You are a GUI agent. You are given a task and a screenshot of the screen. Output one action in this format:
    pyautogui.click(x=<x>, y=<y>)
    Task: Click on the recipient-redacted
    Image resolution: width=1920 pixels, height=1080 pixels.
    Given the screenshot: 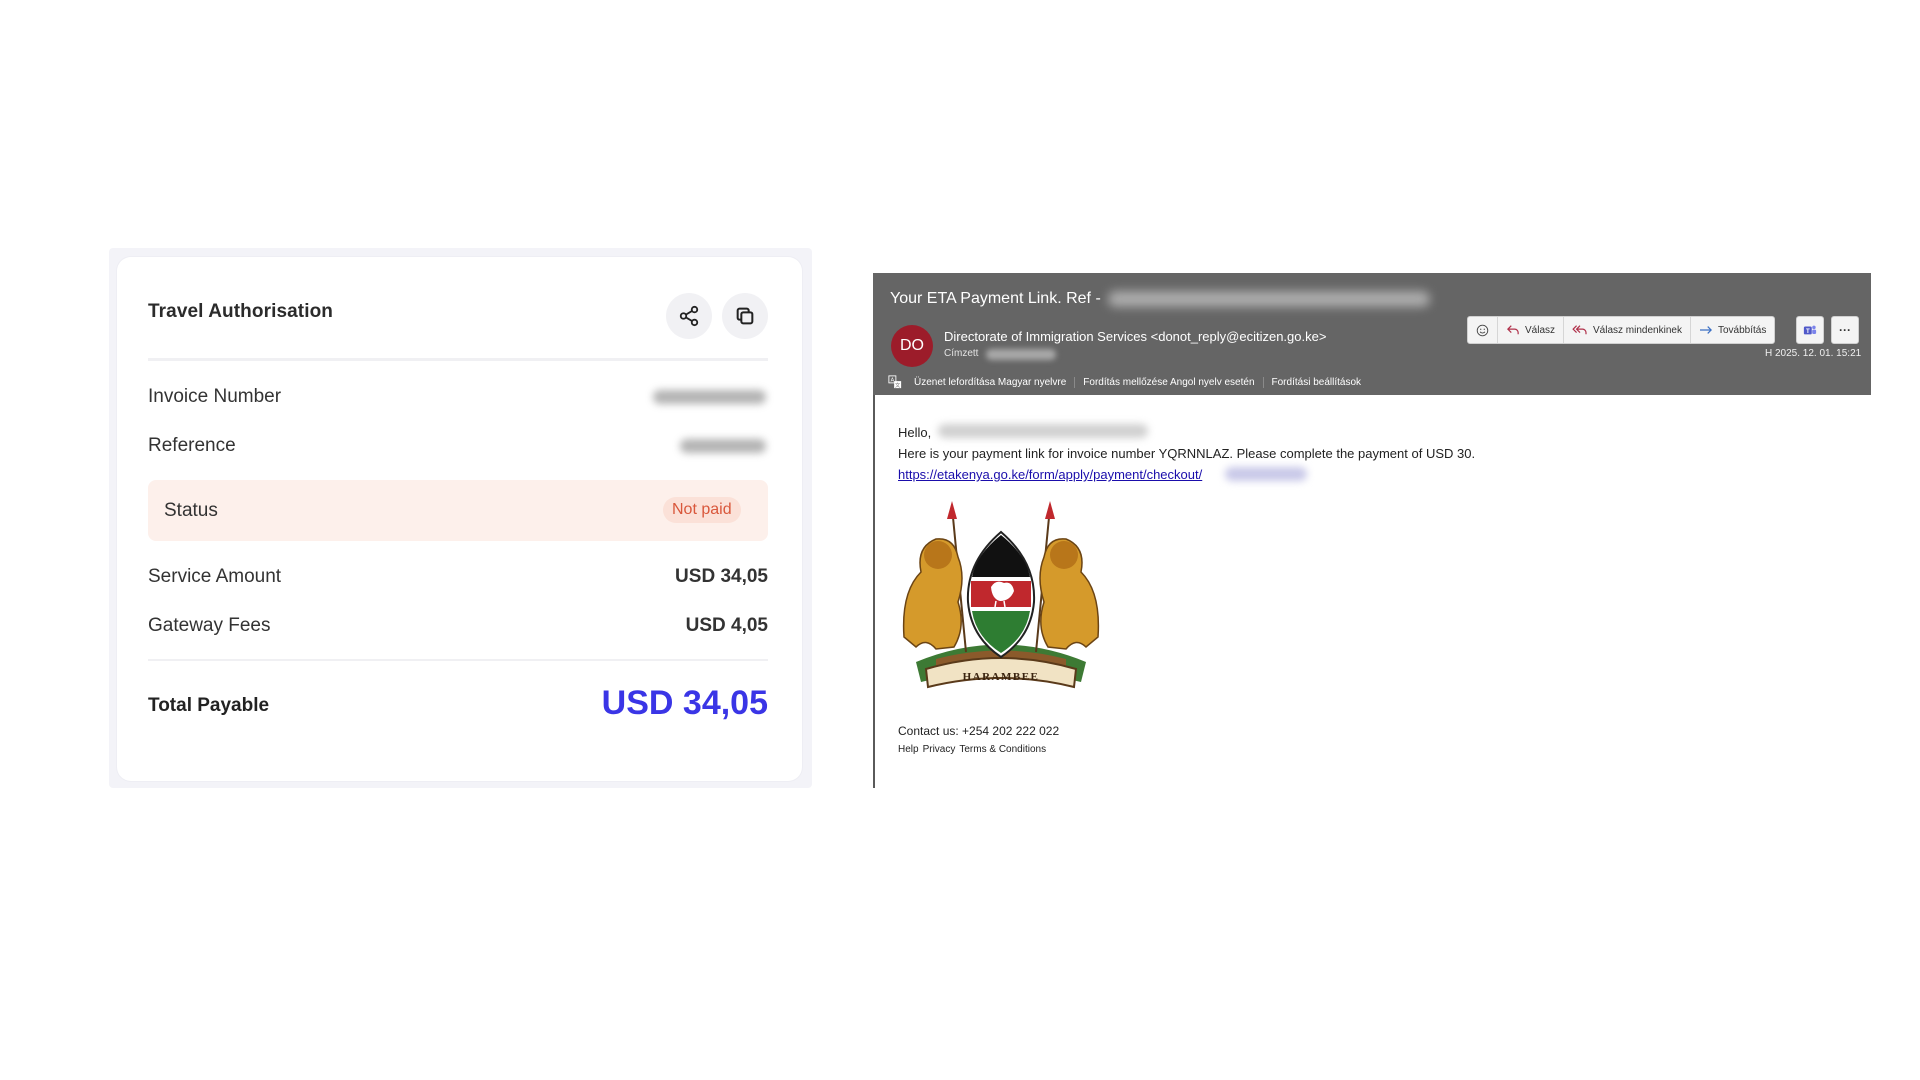 What is the action you would take?
    pyautogui.click(x=1021, y=354)
    